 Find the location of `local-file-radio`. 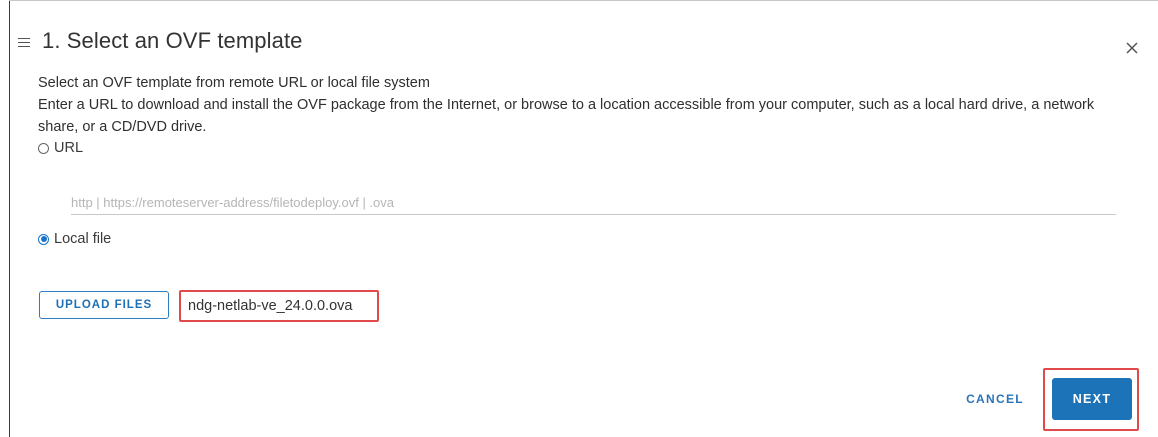

local-file-radio is located at coordinates (43, 239).